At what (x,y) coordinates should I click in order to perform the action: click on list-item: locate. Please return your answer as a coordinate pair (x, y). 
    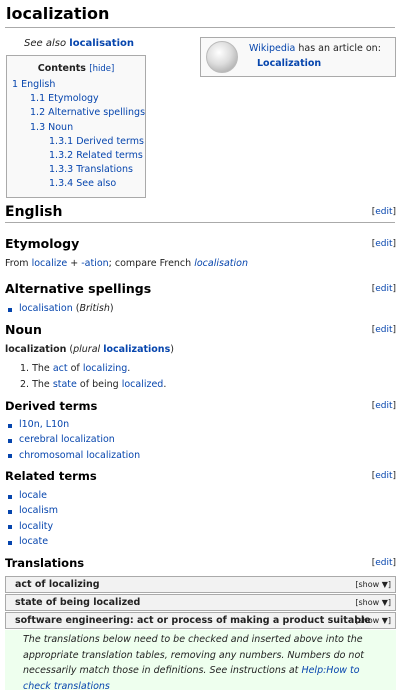
    Looking at the image, I should click on (31, 541).